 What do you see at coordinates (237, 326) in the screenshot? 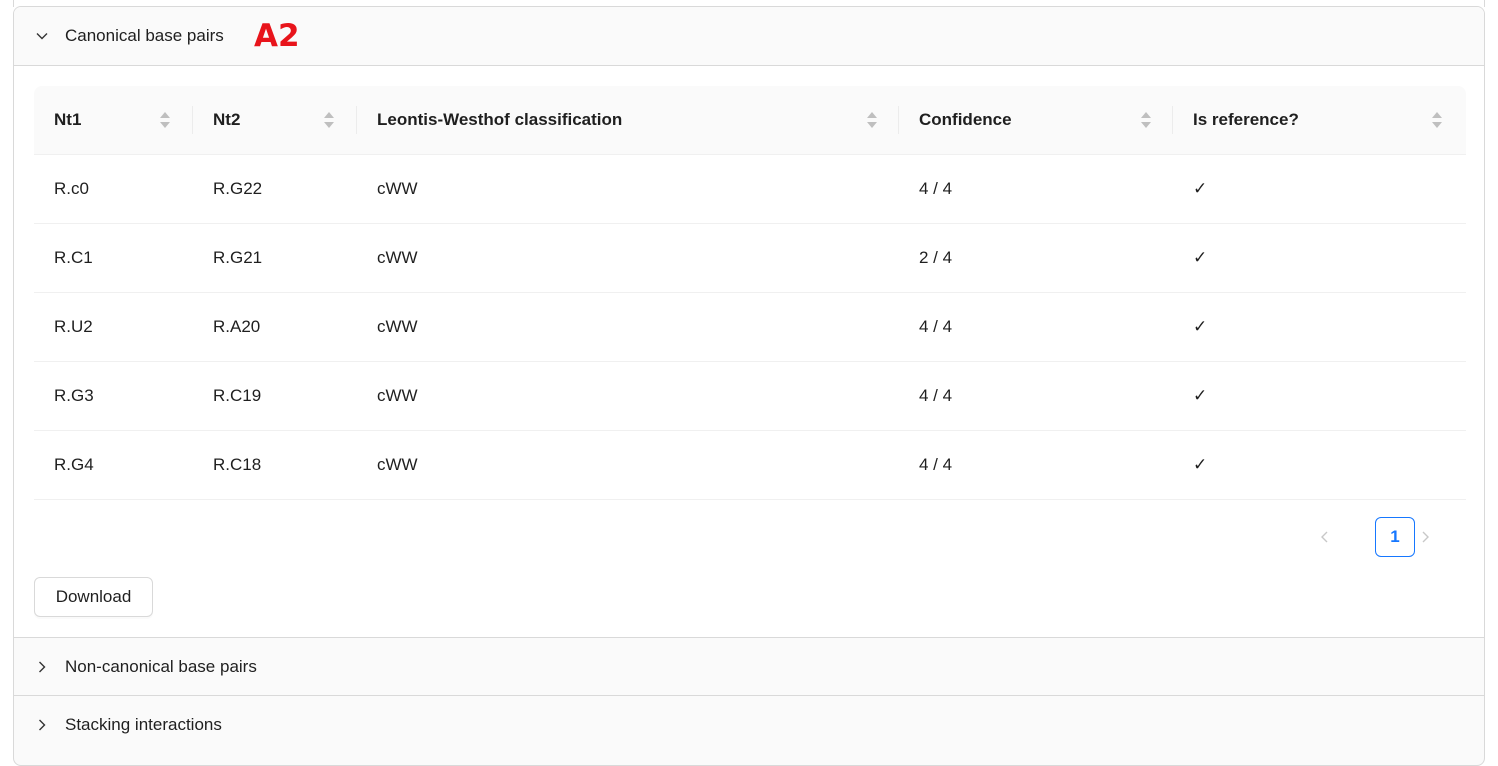
I see `cell-nt2: R.A20` at bounding box center [237, 326].